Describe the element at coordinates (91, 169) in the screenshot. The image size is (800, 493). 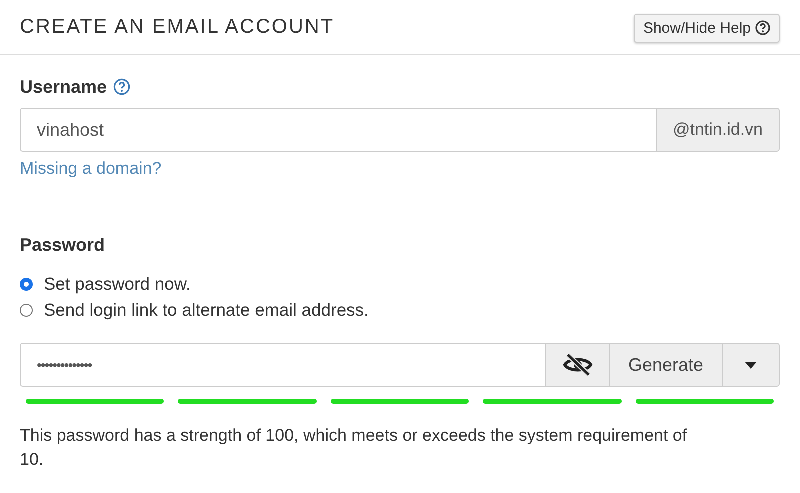
I see `missing-domain-link: Missing a domain?` at that location.